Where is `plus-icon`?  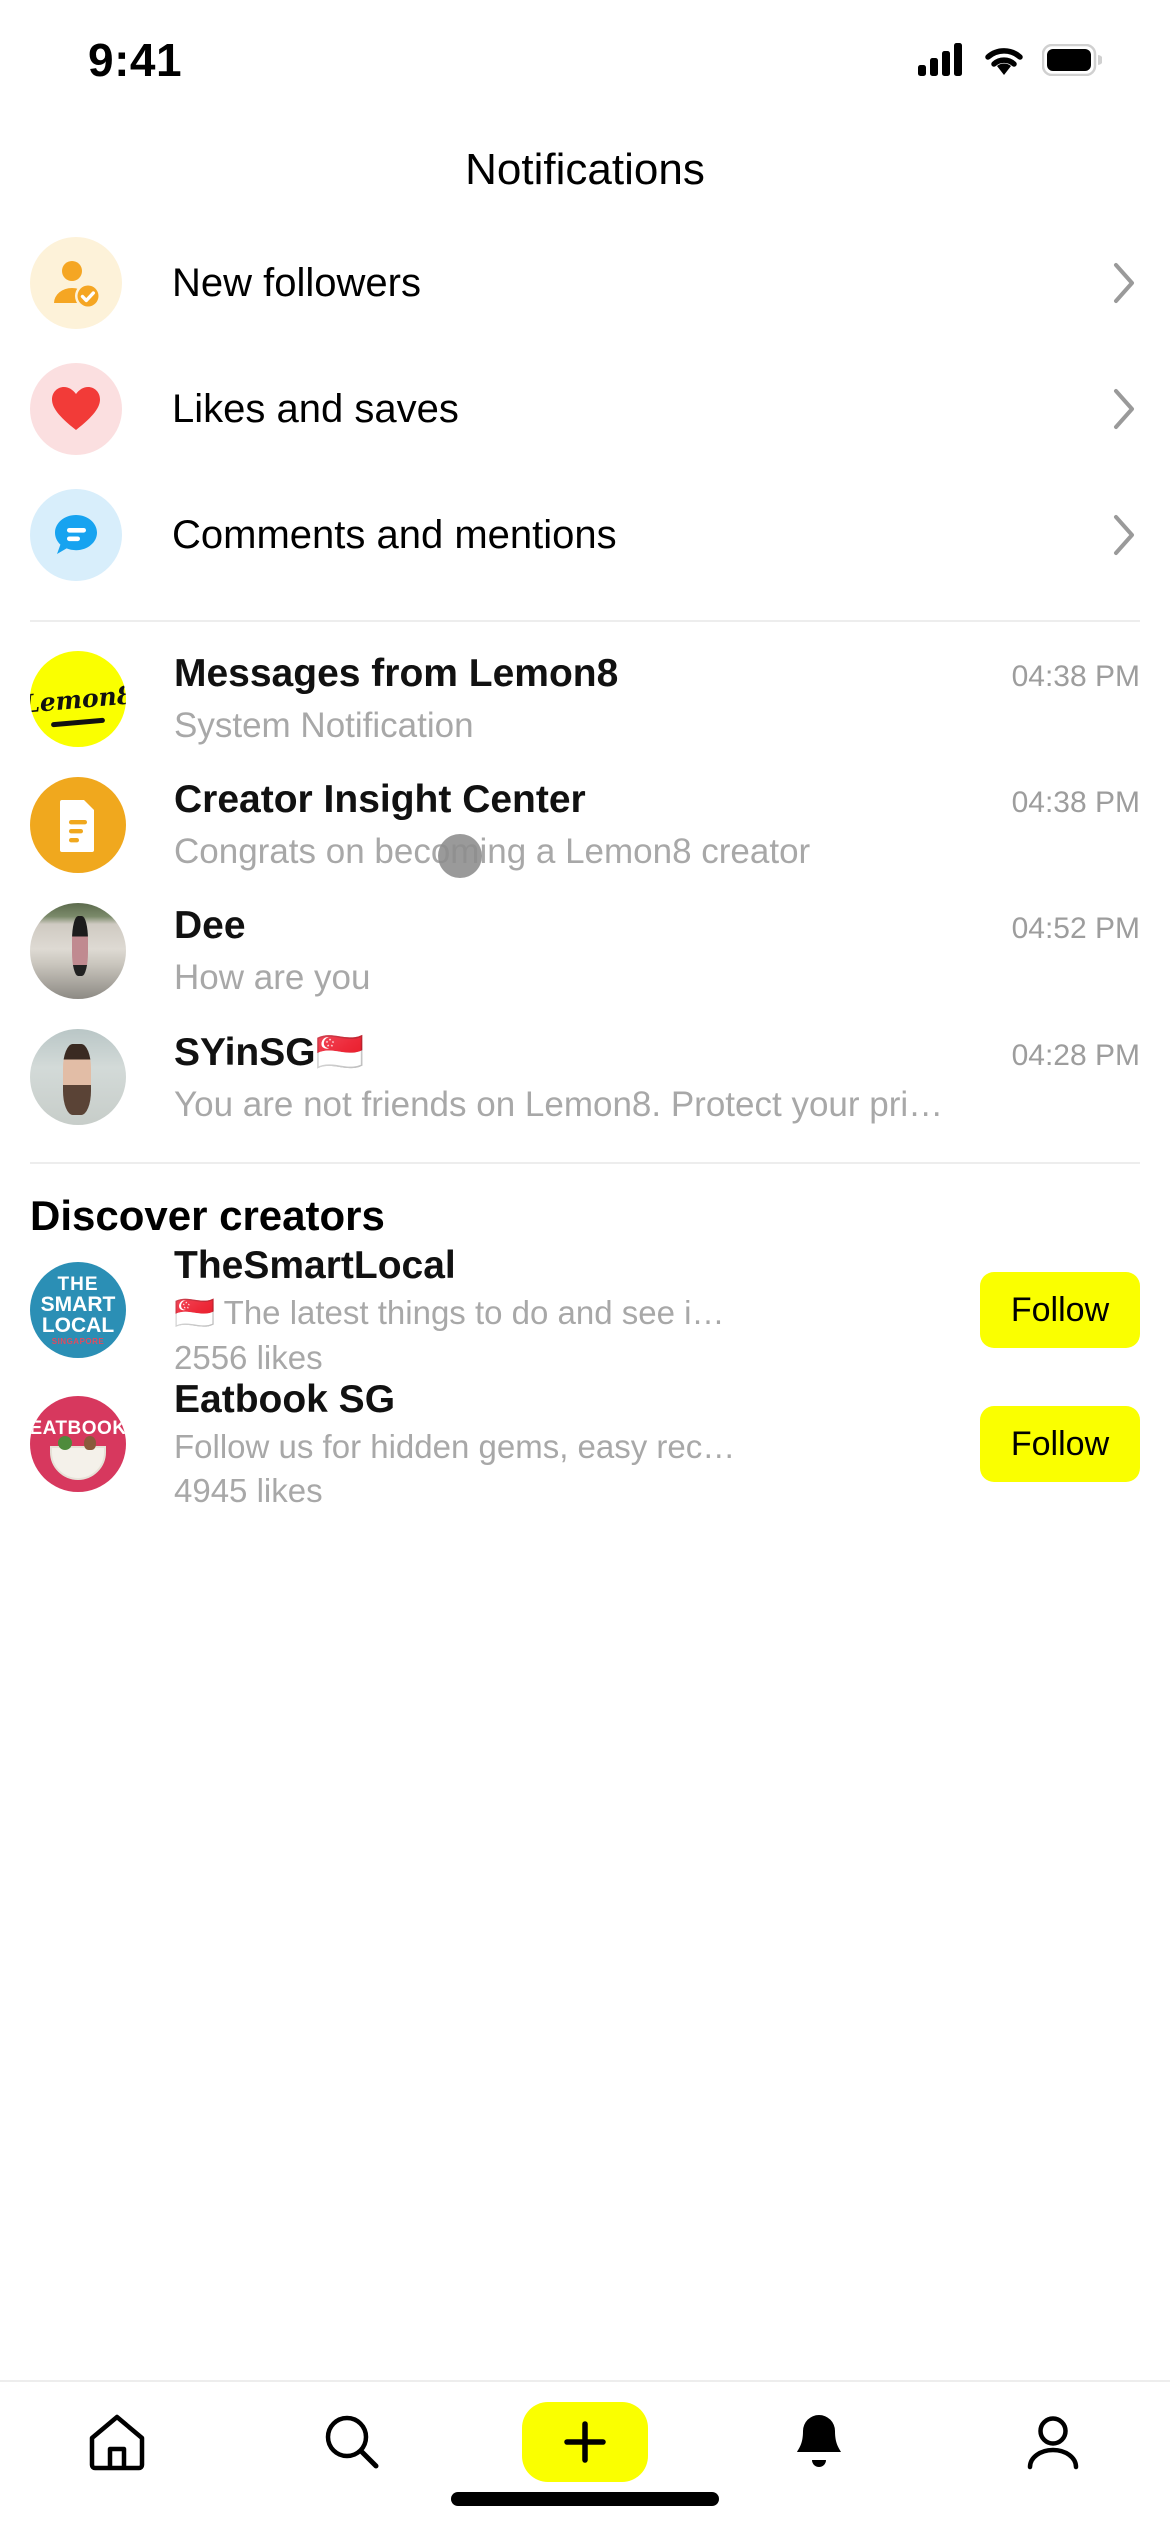 plus-icon is located at coordinates (585, 2442).